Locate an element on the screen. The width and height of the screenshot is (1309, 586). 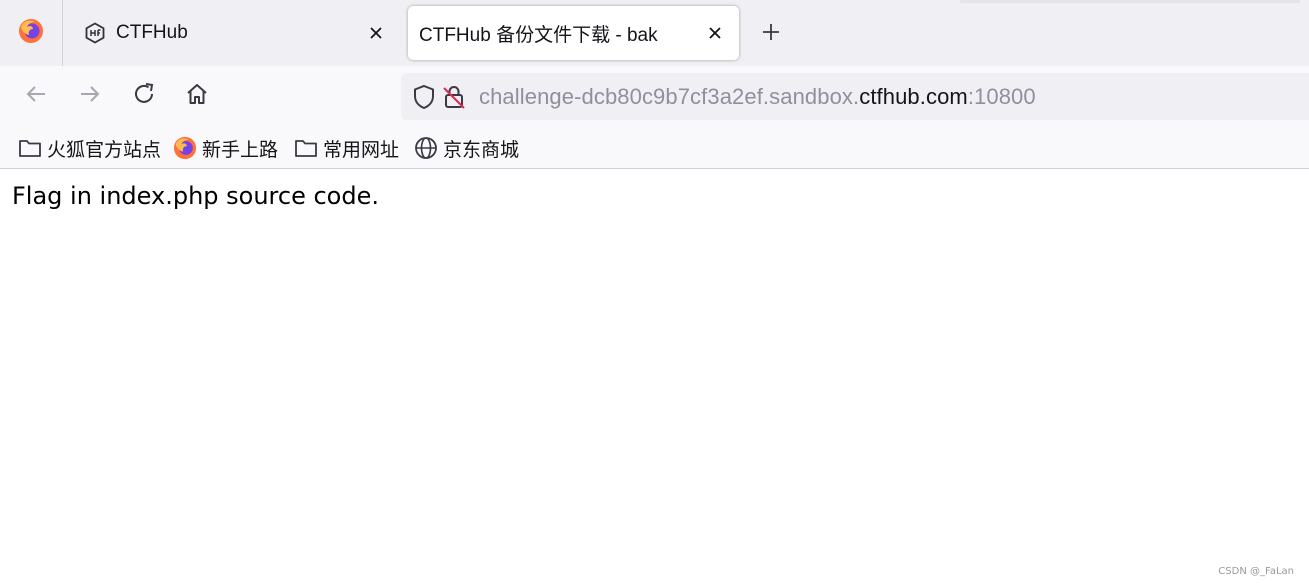
globe-icon is located at coordinates (426, 148).